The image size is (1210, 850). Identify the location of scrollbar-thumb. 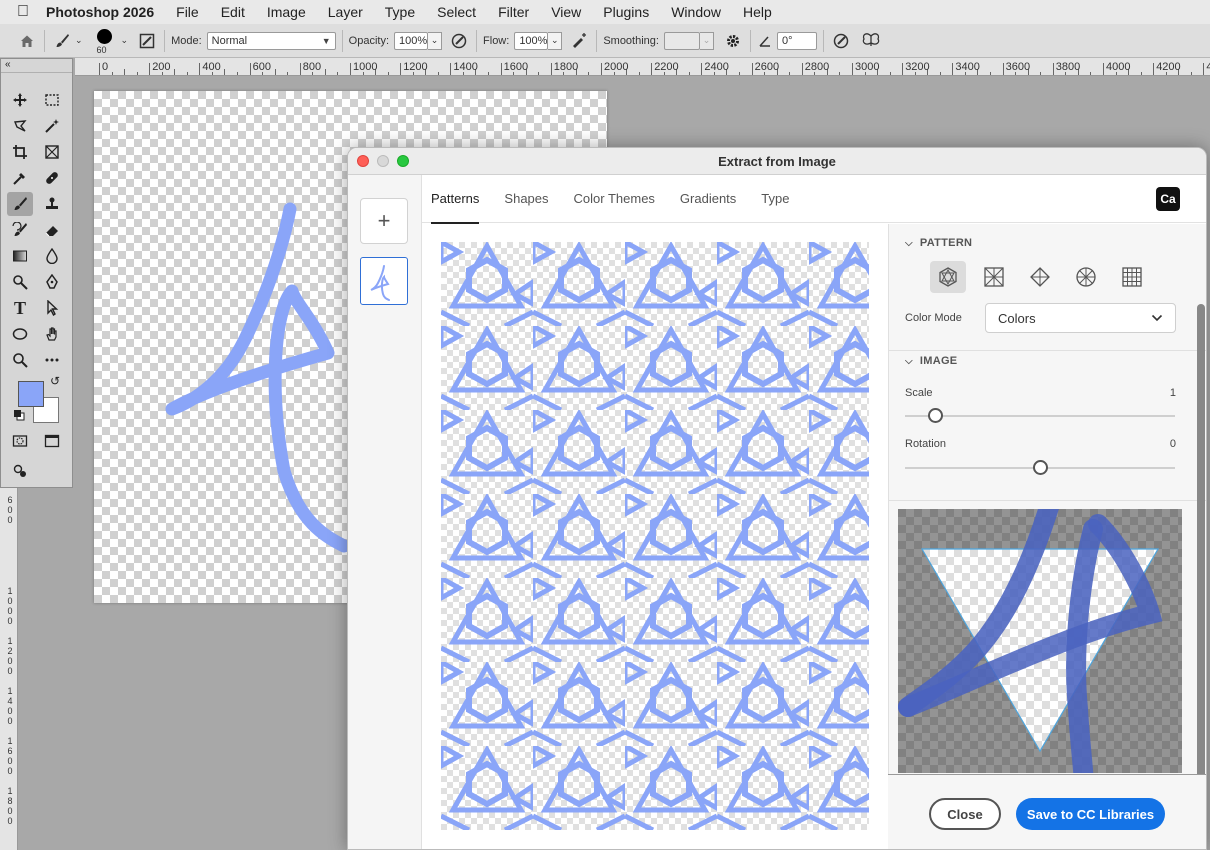
(1201, 564).